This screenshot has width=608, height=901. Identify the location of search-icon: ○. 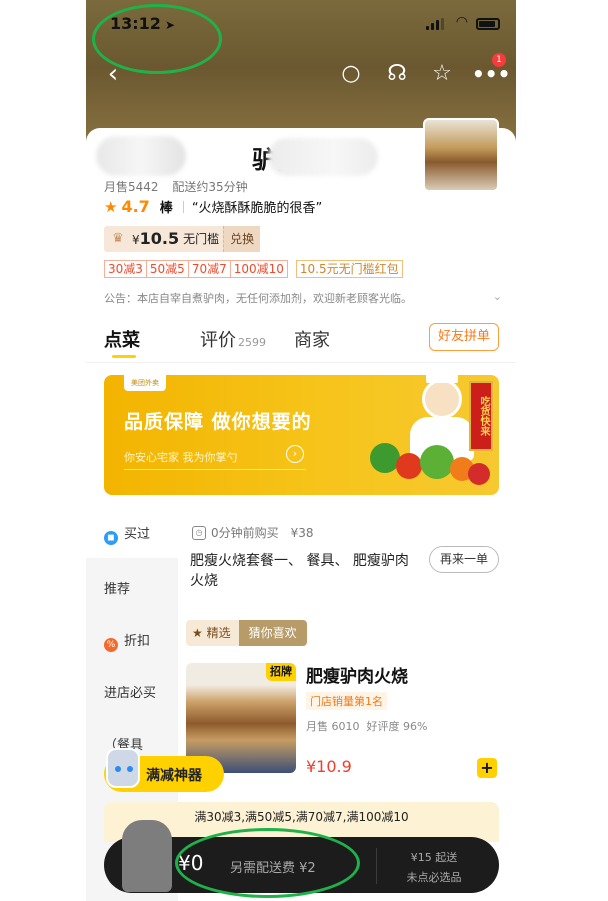
(351, 75).